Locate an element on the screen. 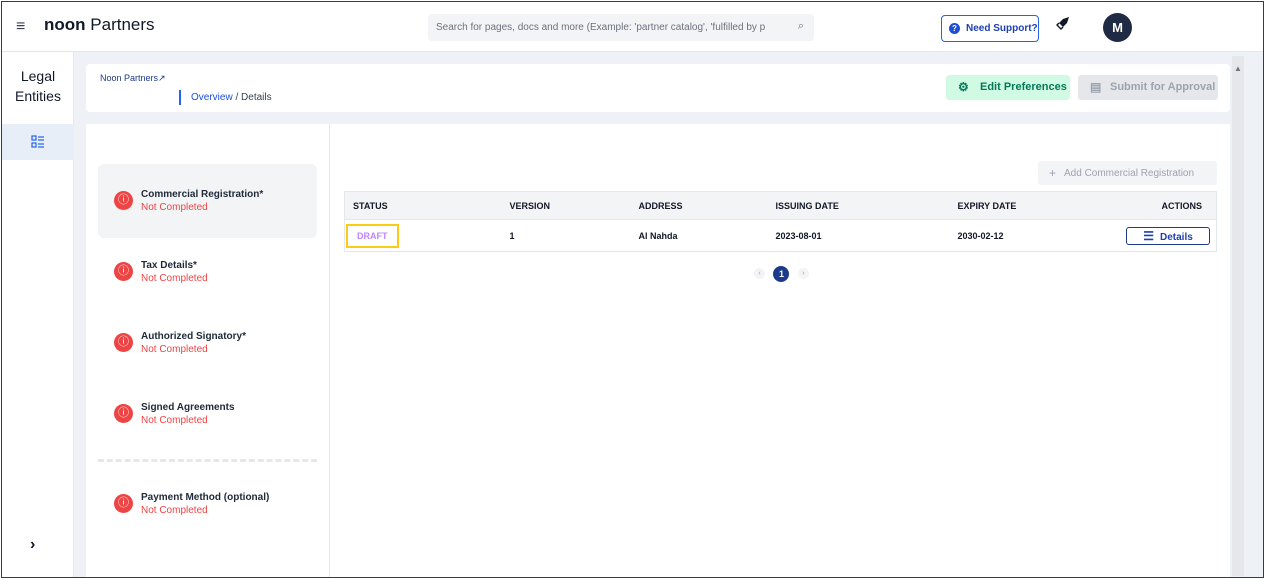 The width and height of the screenshot is (1265, 579). menu-icon: ≡ is located at coordinates (20, 27).